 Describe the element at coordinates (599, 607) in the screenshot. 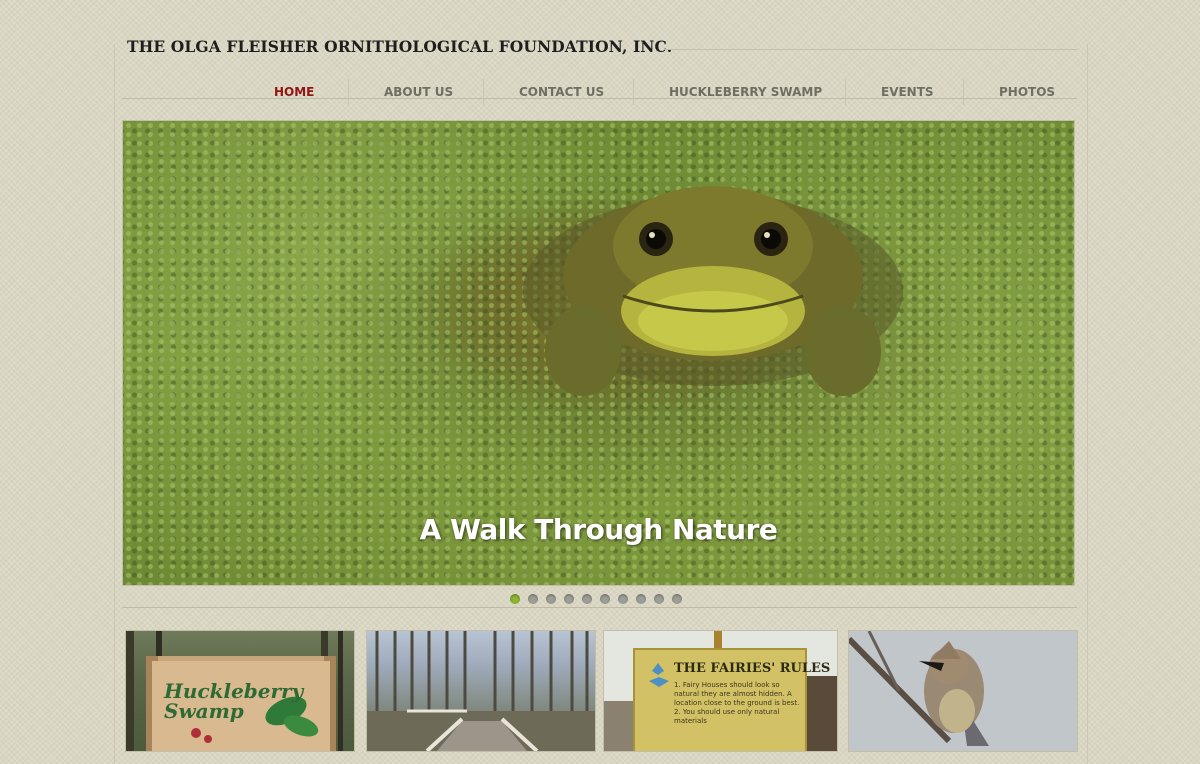

I see `content-divider` at that location.